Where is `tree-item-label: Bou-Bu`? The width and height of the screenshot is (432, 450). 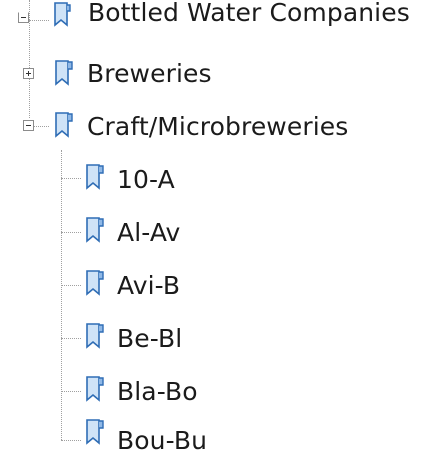
tree-item-label: Bou-Bu is located at coordinates (162, 438).